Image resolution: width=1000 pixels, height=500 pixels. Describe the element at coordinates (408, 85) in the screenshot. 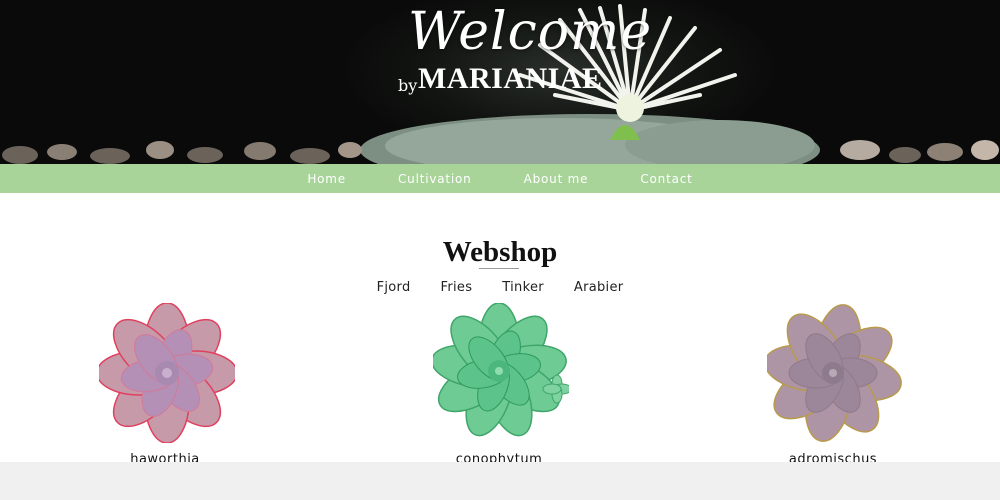

I see `hero-by-text: by` at that location.